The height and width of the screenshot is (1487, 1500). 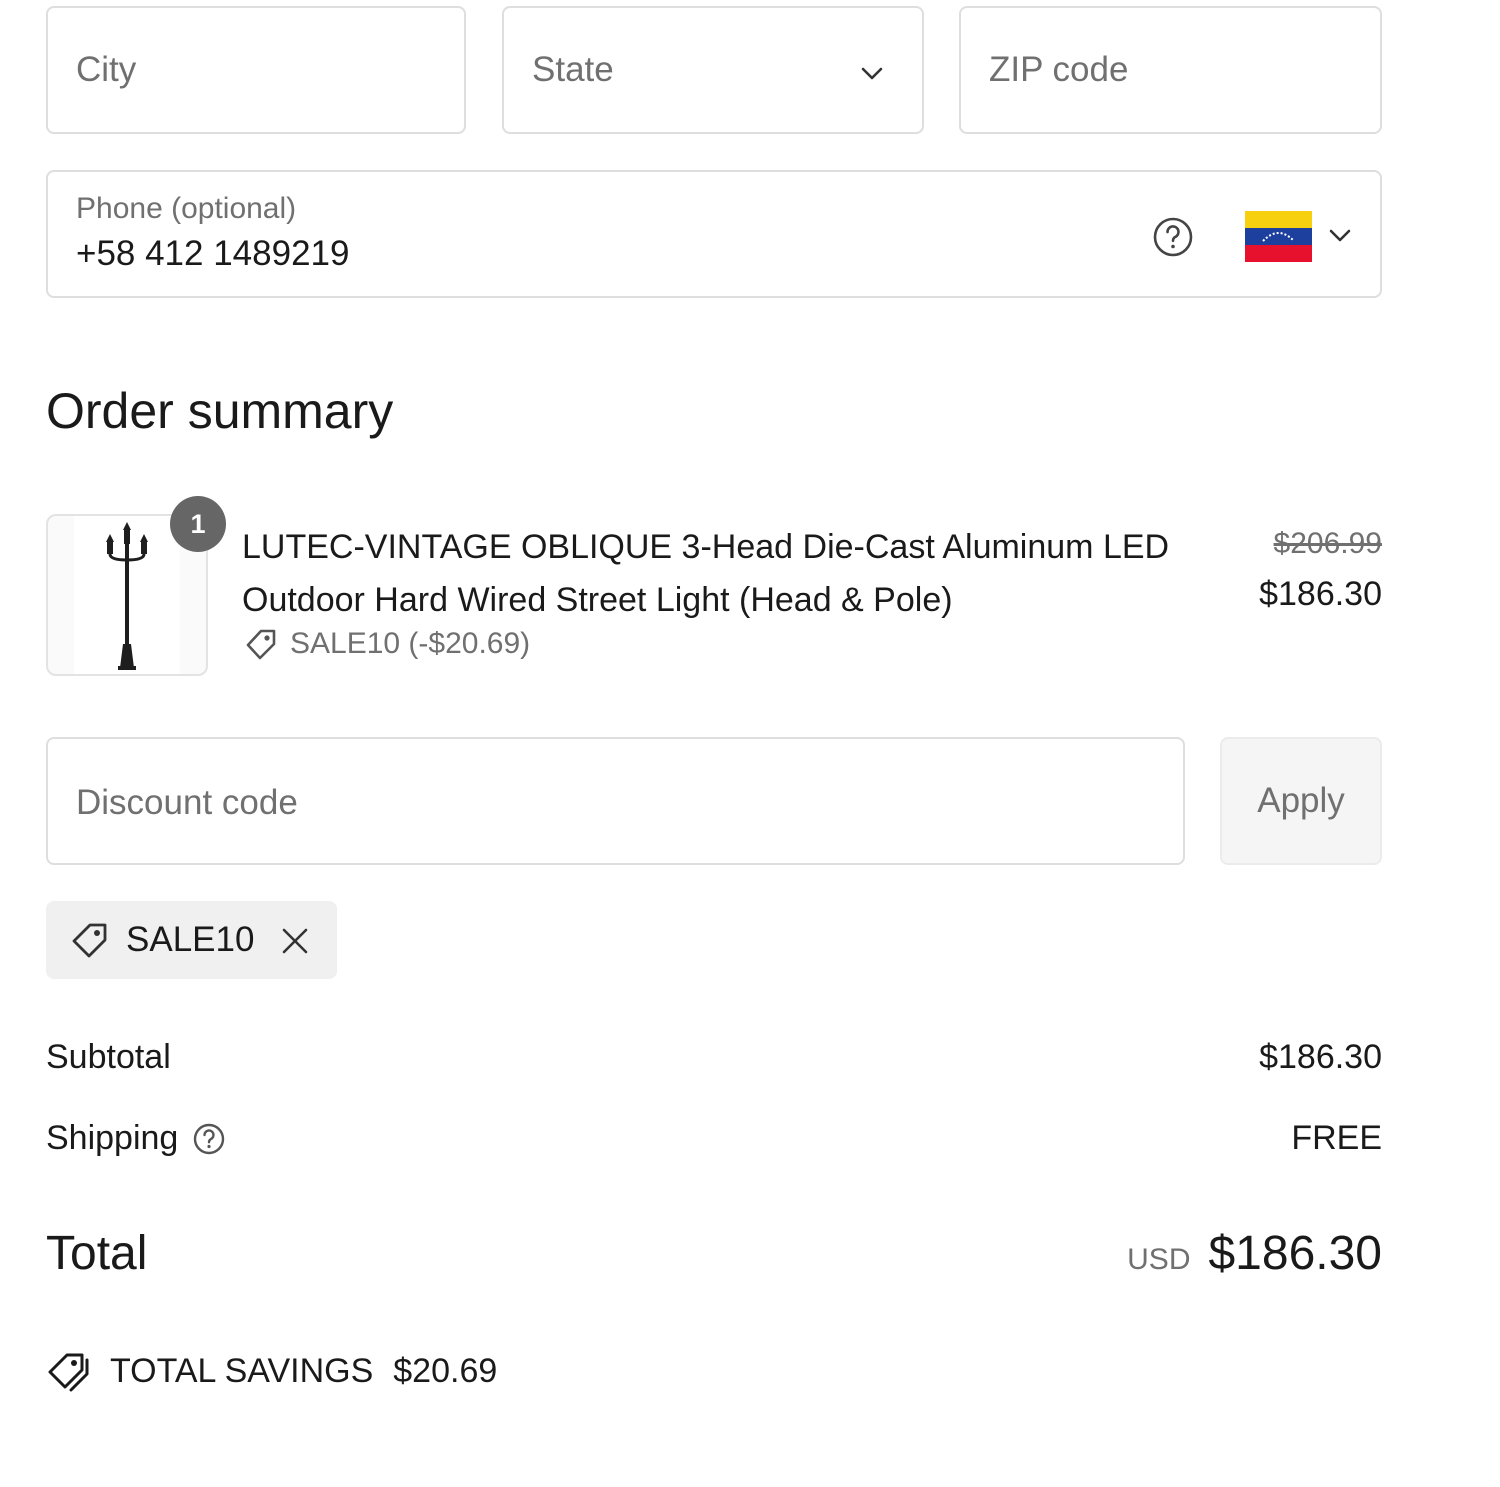 What do you see at coordinates (213, 253) in the screenshot?
I see `phone-value: +58 412 1489219` at bounding box center [213, 253].